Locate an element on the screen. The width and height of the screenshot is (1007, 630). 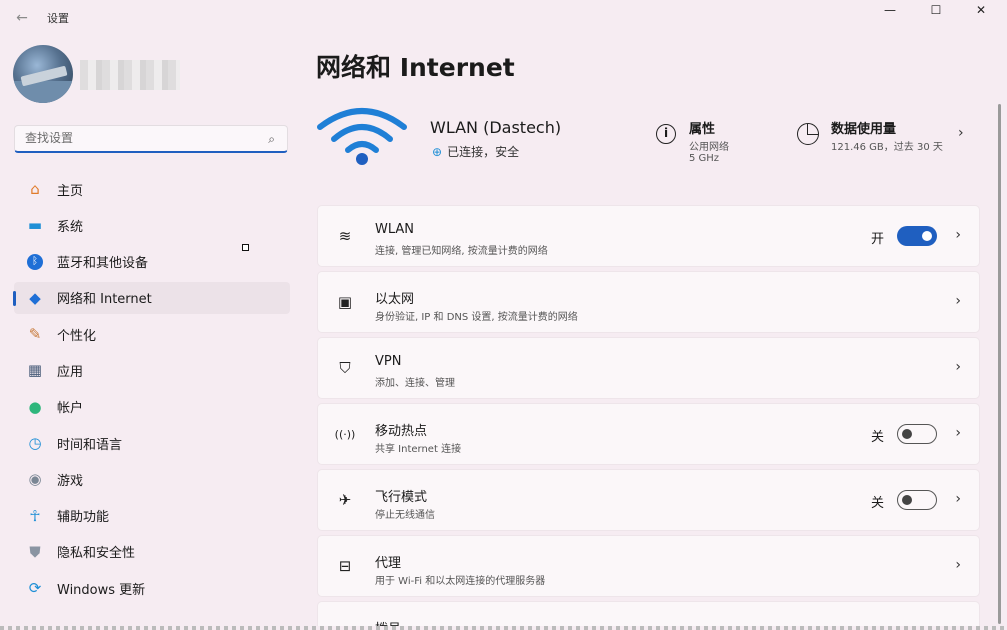
hotspot-toggle is located at coordinates (917, 434).